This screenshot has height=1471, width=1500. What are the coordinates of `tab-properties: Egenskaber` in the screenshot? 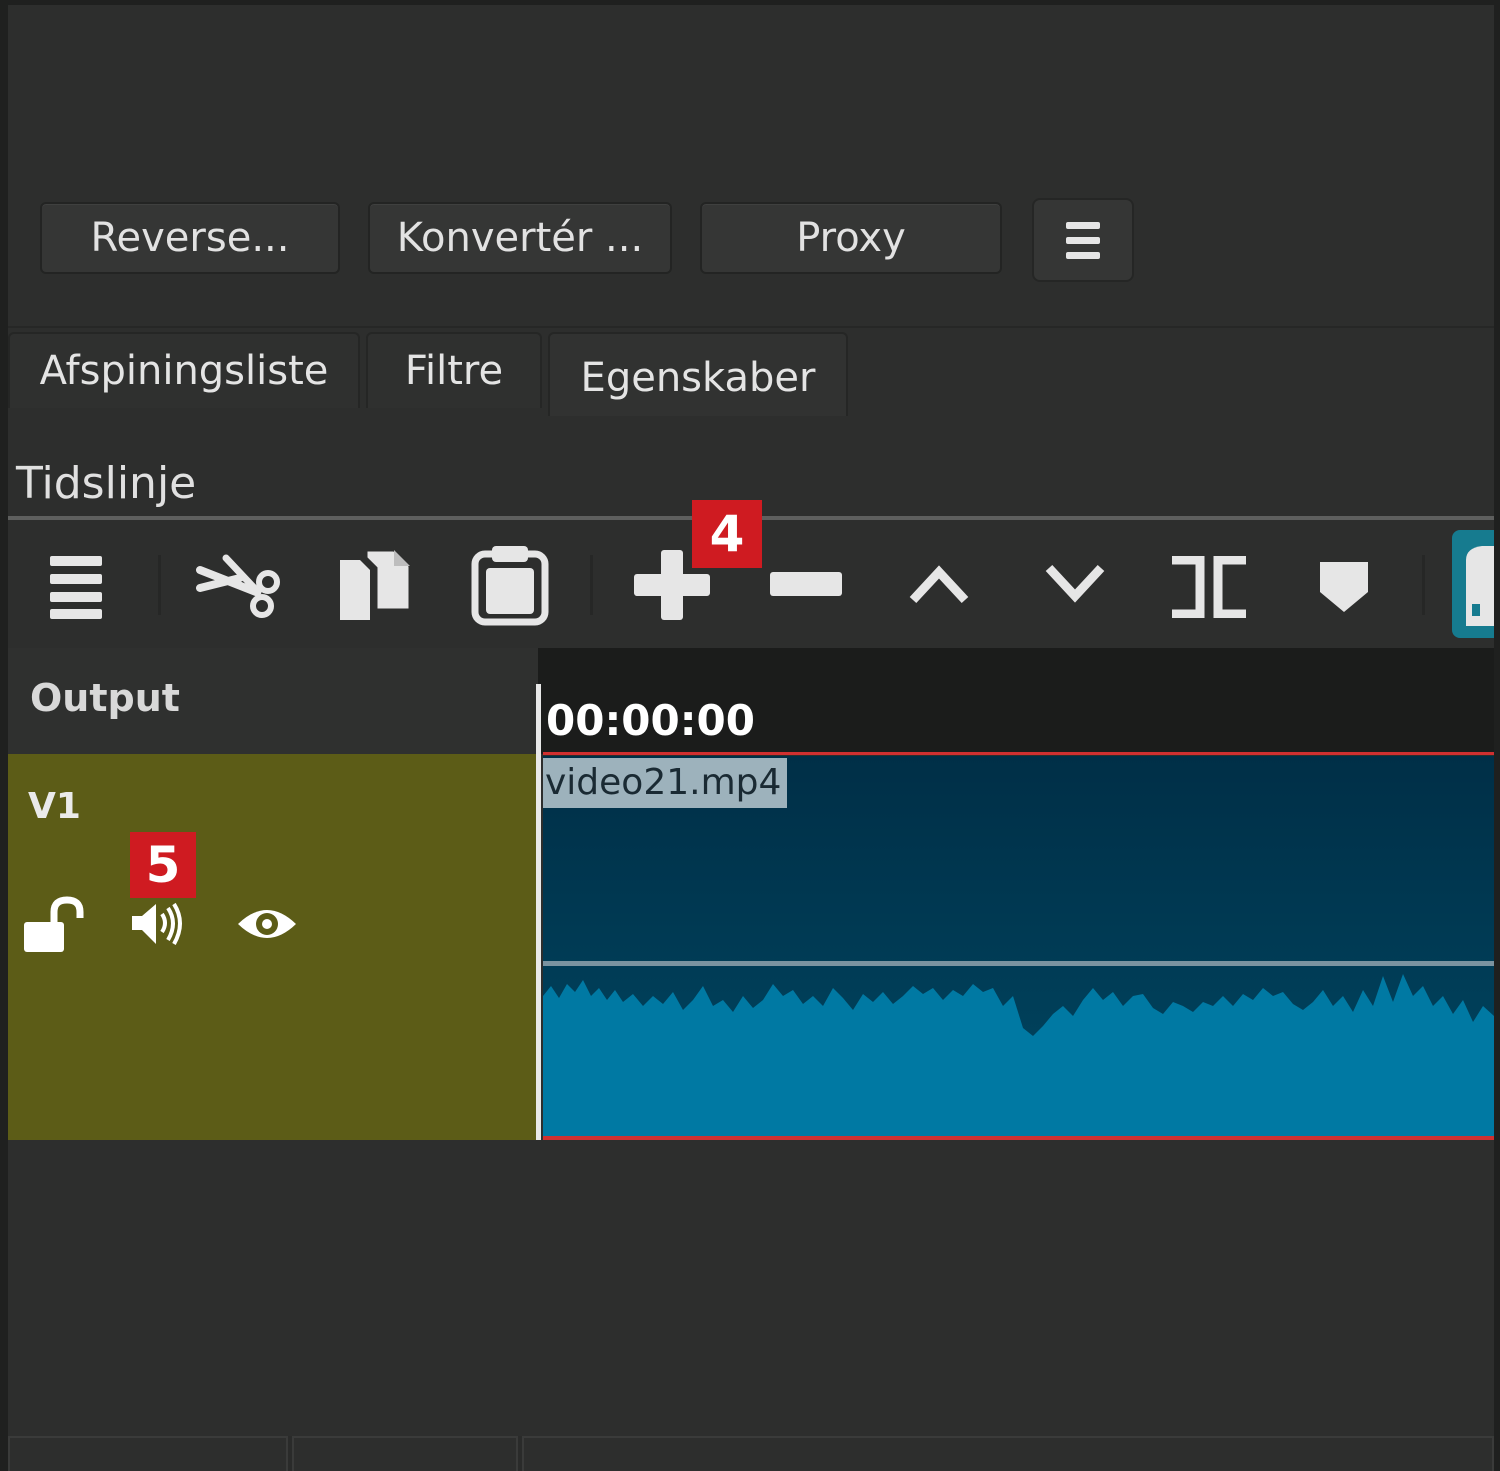 It's located at (698, 374).